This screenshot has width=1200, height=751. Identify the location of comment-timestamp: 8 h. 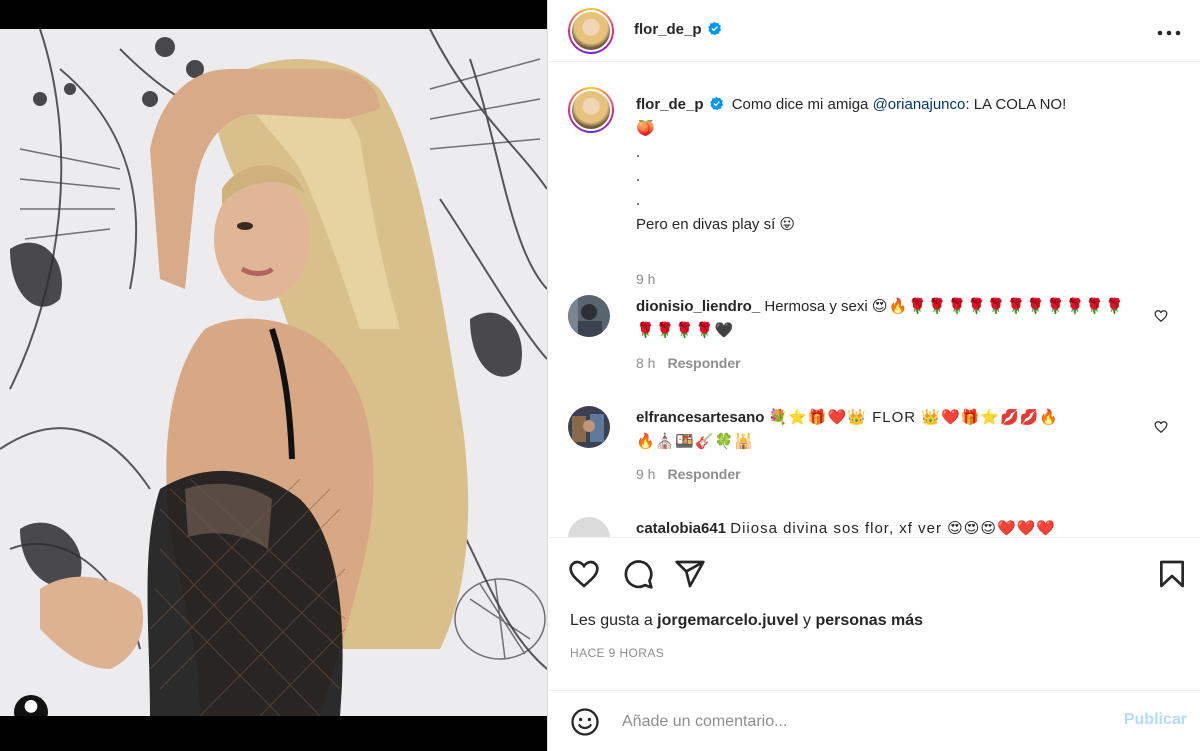
(645, 363).